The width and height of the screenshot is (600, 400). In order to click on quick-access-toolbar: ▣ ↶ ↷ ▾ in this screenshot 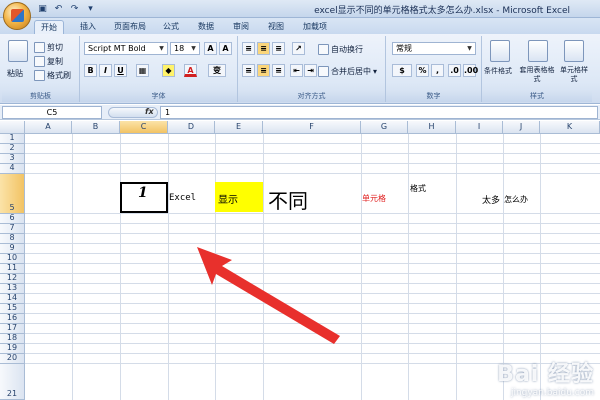, I will do `click(66, 9)`.